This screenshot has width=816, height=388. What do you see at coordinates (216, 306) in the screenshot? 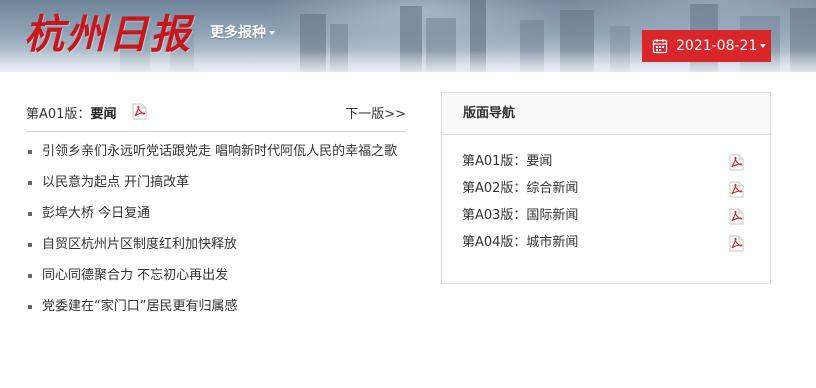
I see `article-item: 党委建在“家门口”居民更有归属感` at bounding box center [216, 306].